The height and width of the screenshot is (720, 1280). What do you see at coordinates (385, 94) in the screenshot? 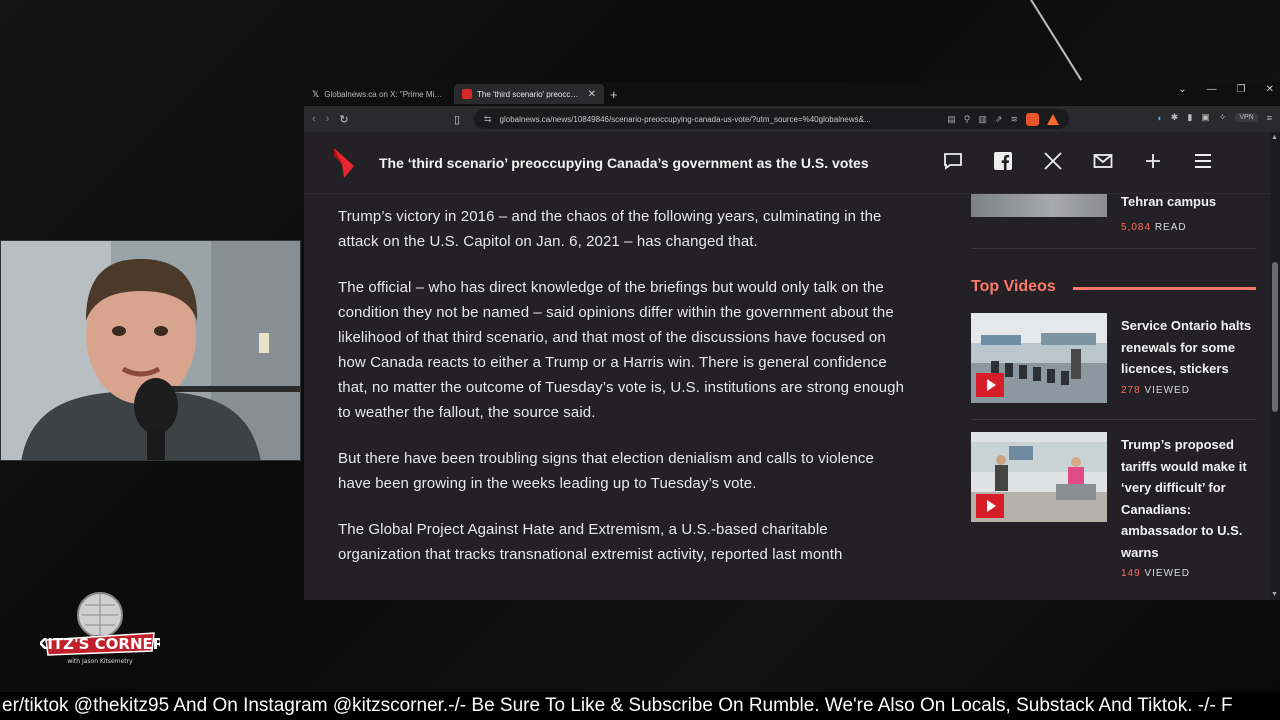
I see `tab-title: Globalnews.ca on X: "Prime Minister` at bounding box center [385, 94].